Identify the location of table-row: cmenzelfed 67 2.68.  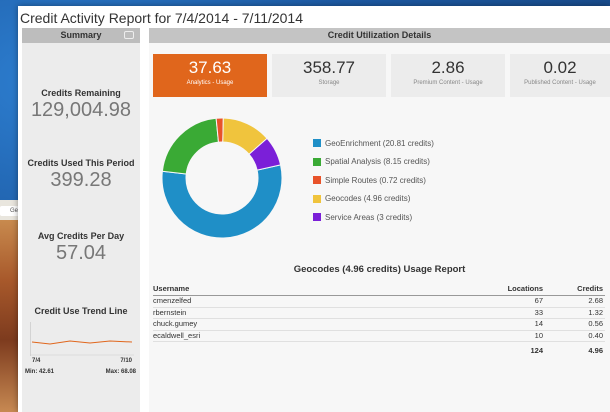
(379, 302).